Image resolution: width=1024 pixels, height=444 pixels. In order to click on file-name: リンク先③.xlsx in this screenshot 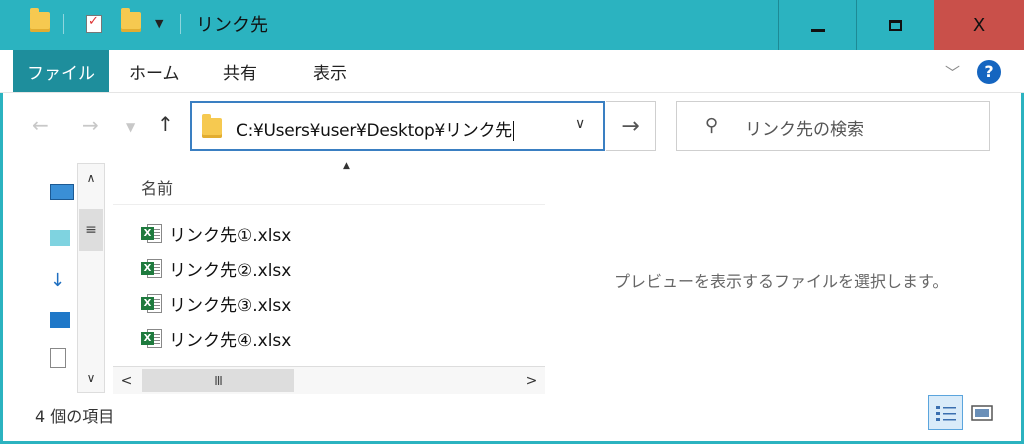, I will do `click(230, 305)`.